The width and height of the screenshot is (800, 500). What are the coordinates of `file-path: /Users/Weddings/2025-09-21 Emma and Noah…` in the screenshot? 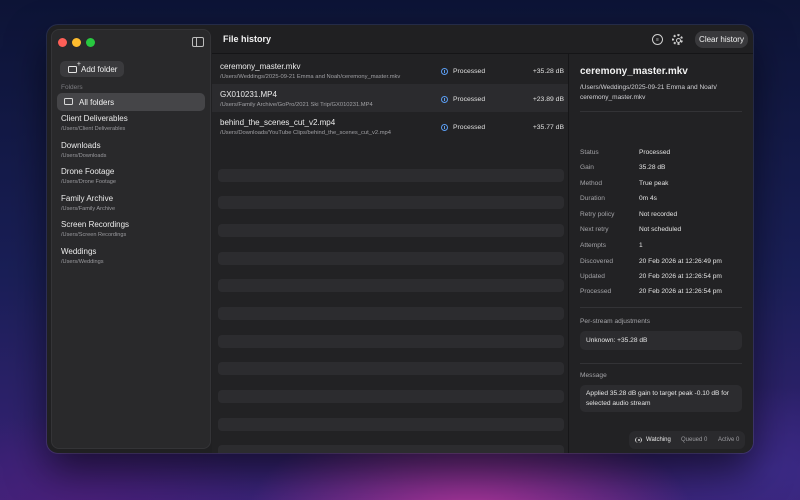 It's located at (310, 77).